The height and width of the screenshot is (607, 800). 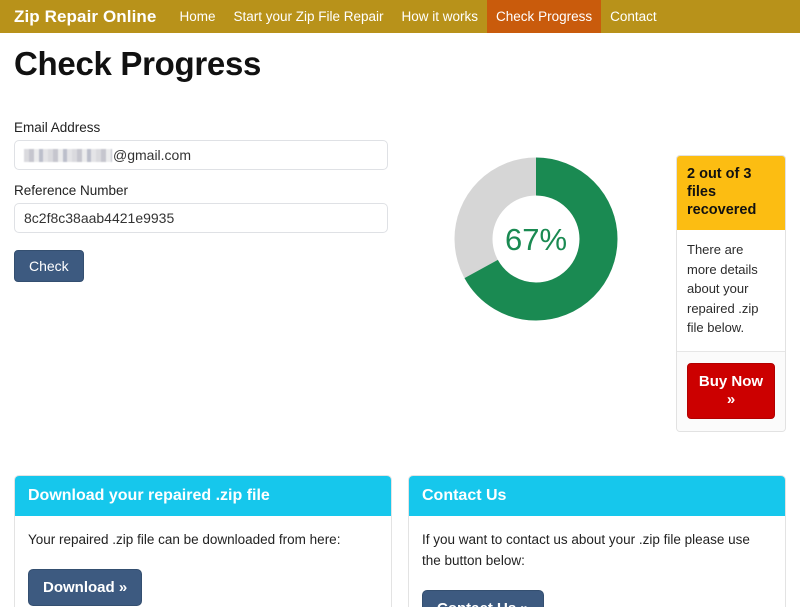 I want to click on nav-item-start-repair: Start your Zip File Repair, so click(x=308, y=16).